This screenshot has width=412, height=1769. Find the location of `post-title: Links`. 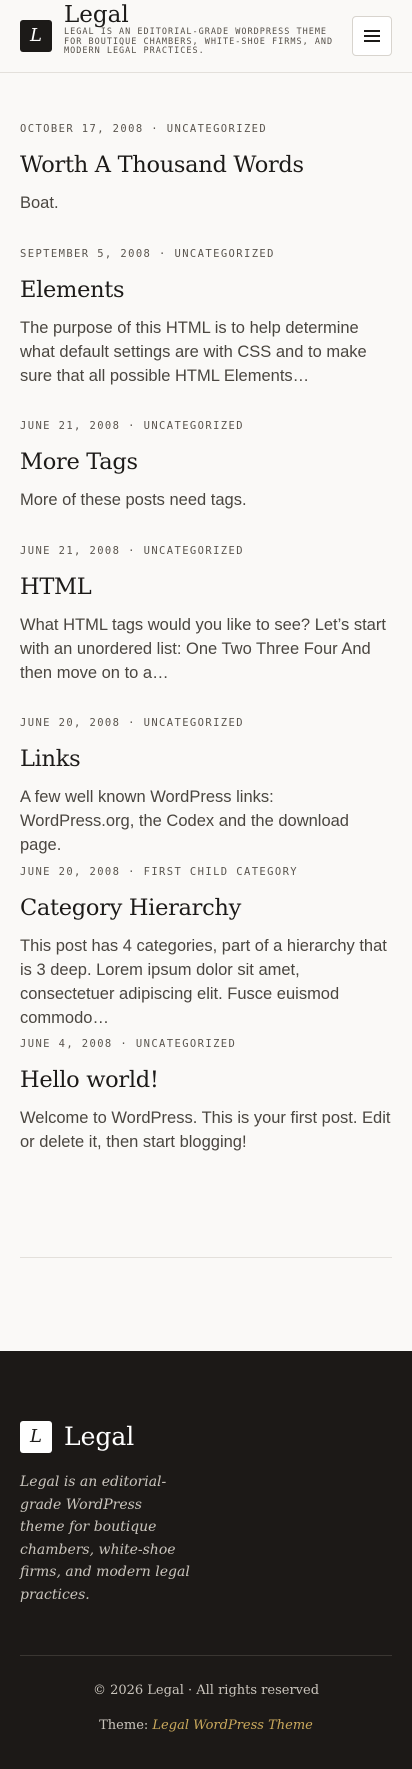

post-title: Links is located at coordinates (206, 759).